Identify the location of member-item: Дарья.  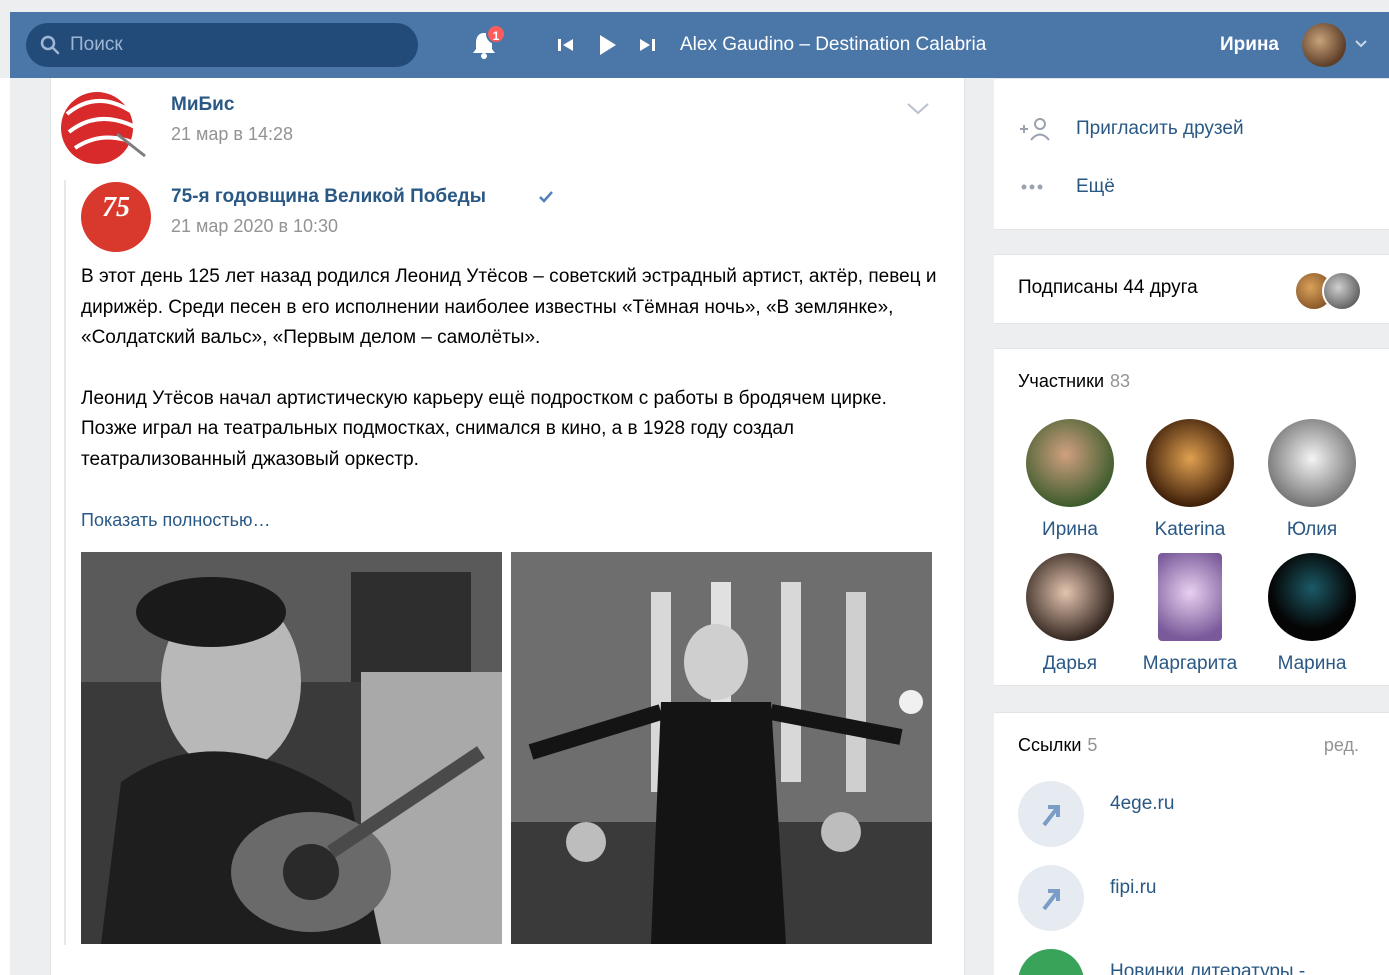
(1070, 614).